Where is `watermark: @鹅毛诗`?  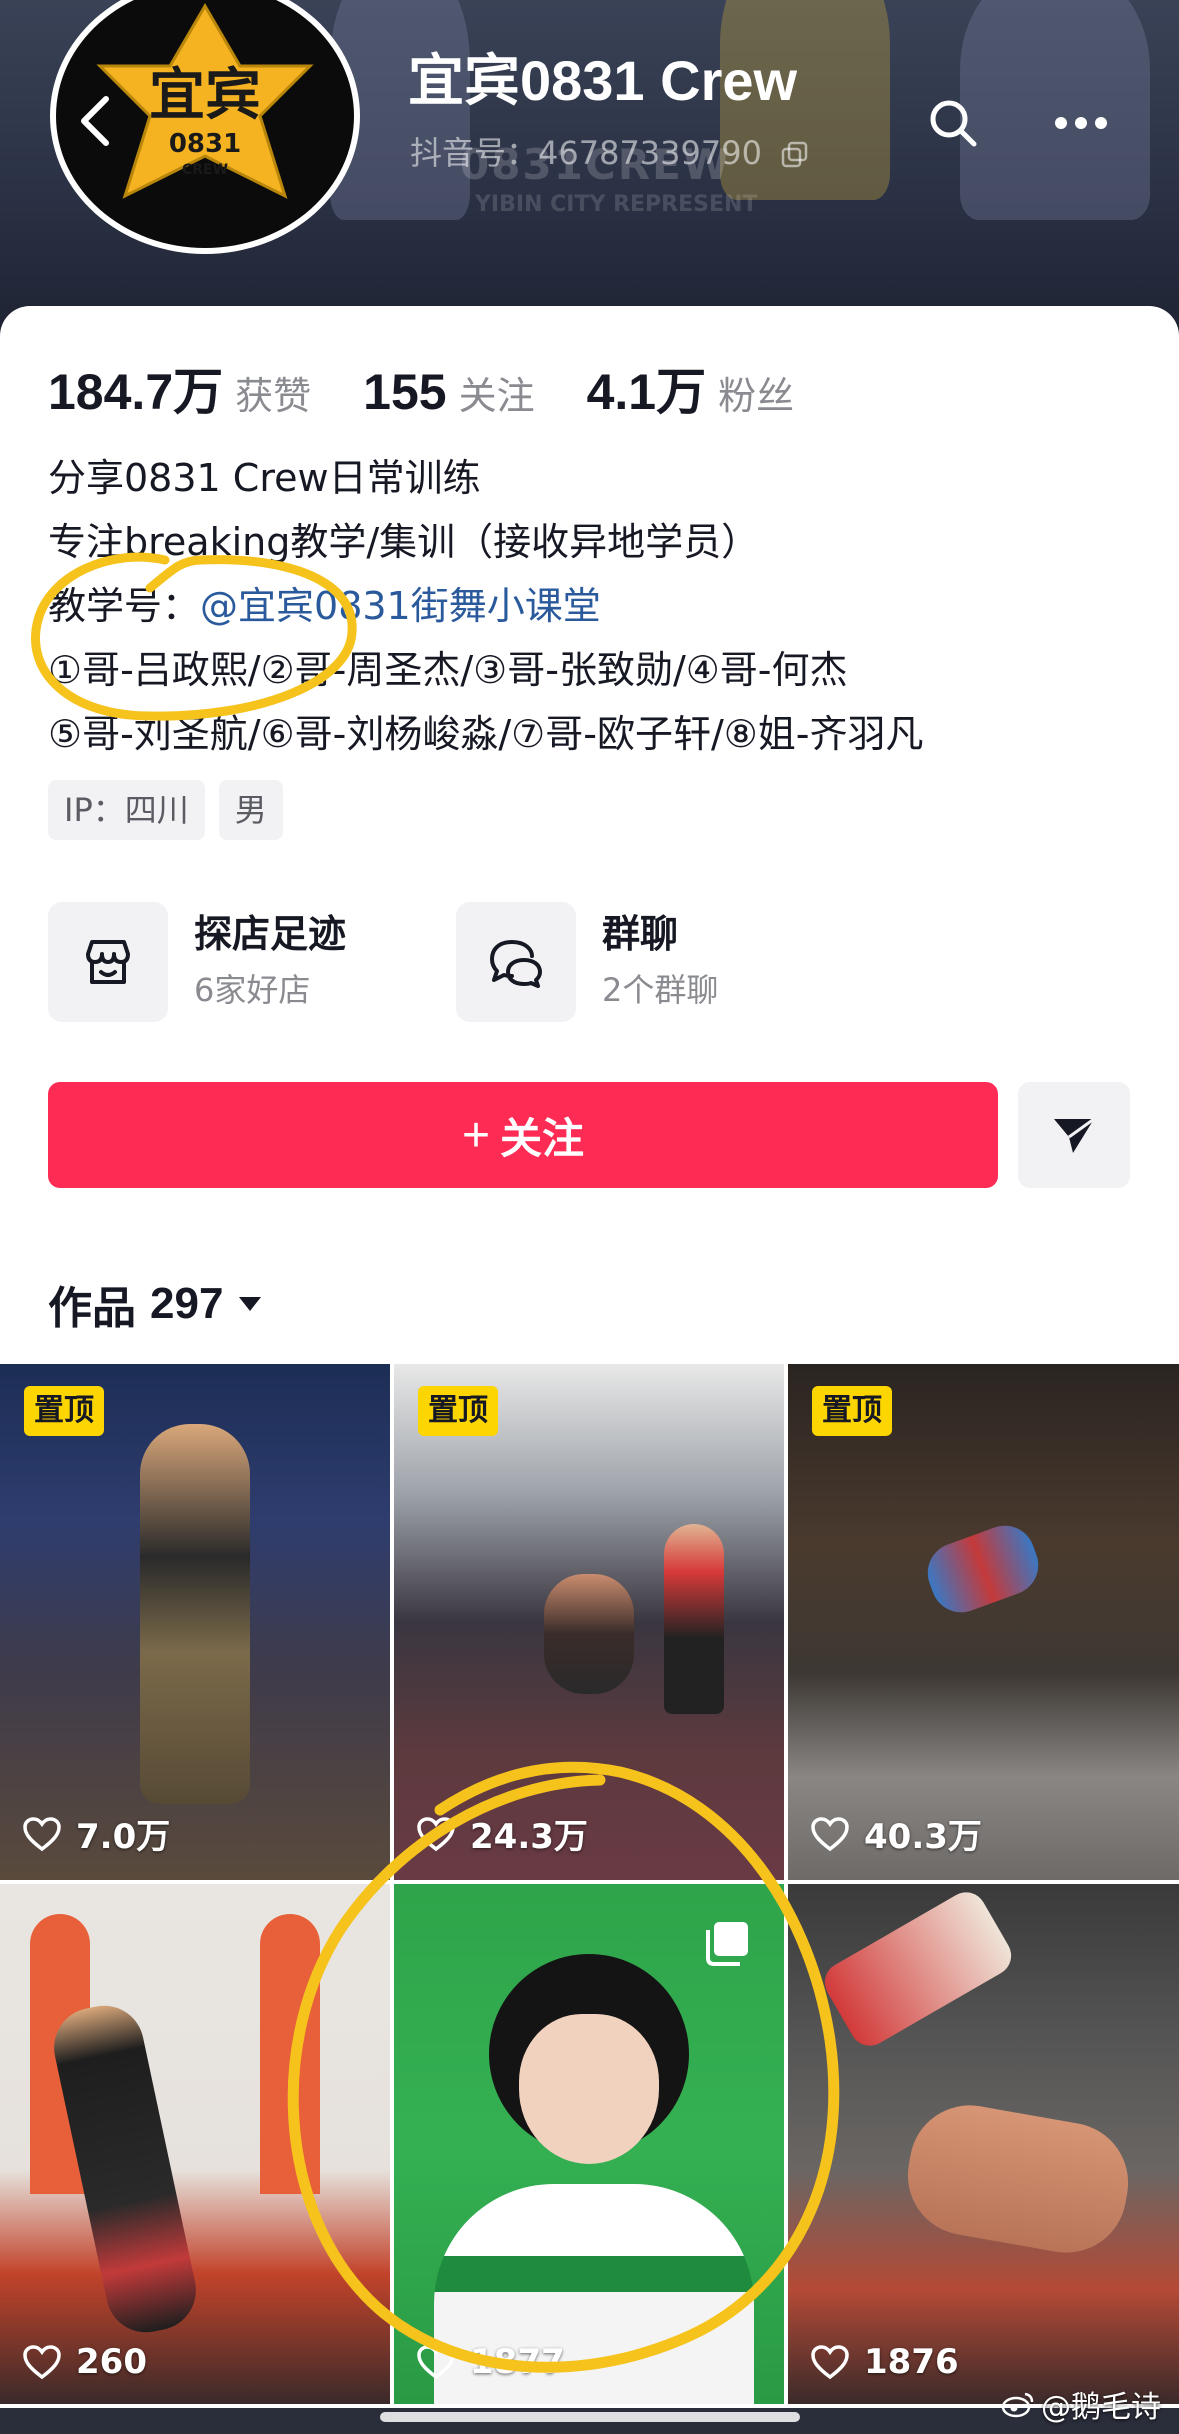 watermark: @鹅毛诗 is located at coordinates (1081, 2404).